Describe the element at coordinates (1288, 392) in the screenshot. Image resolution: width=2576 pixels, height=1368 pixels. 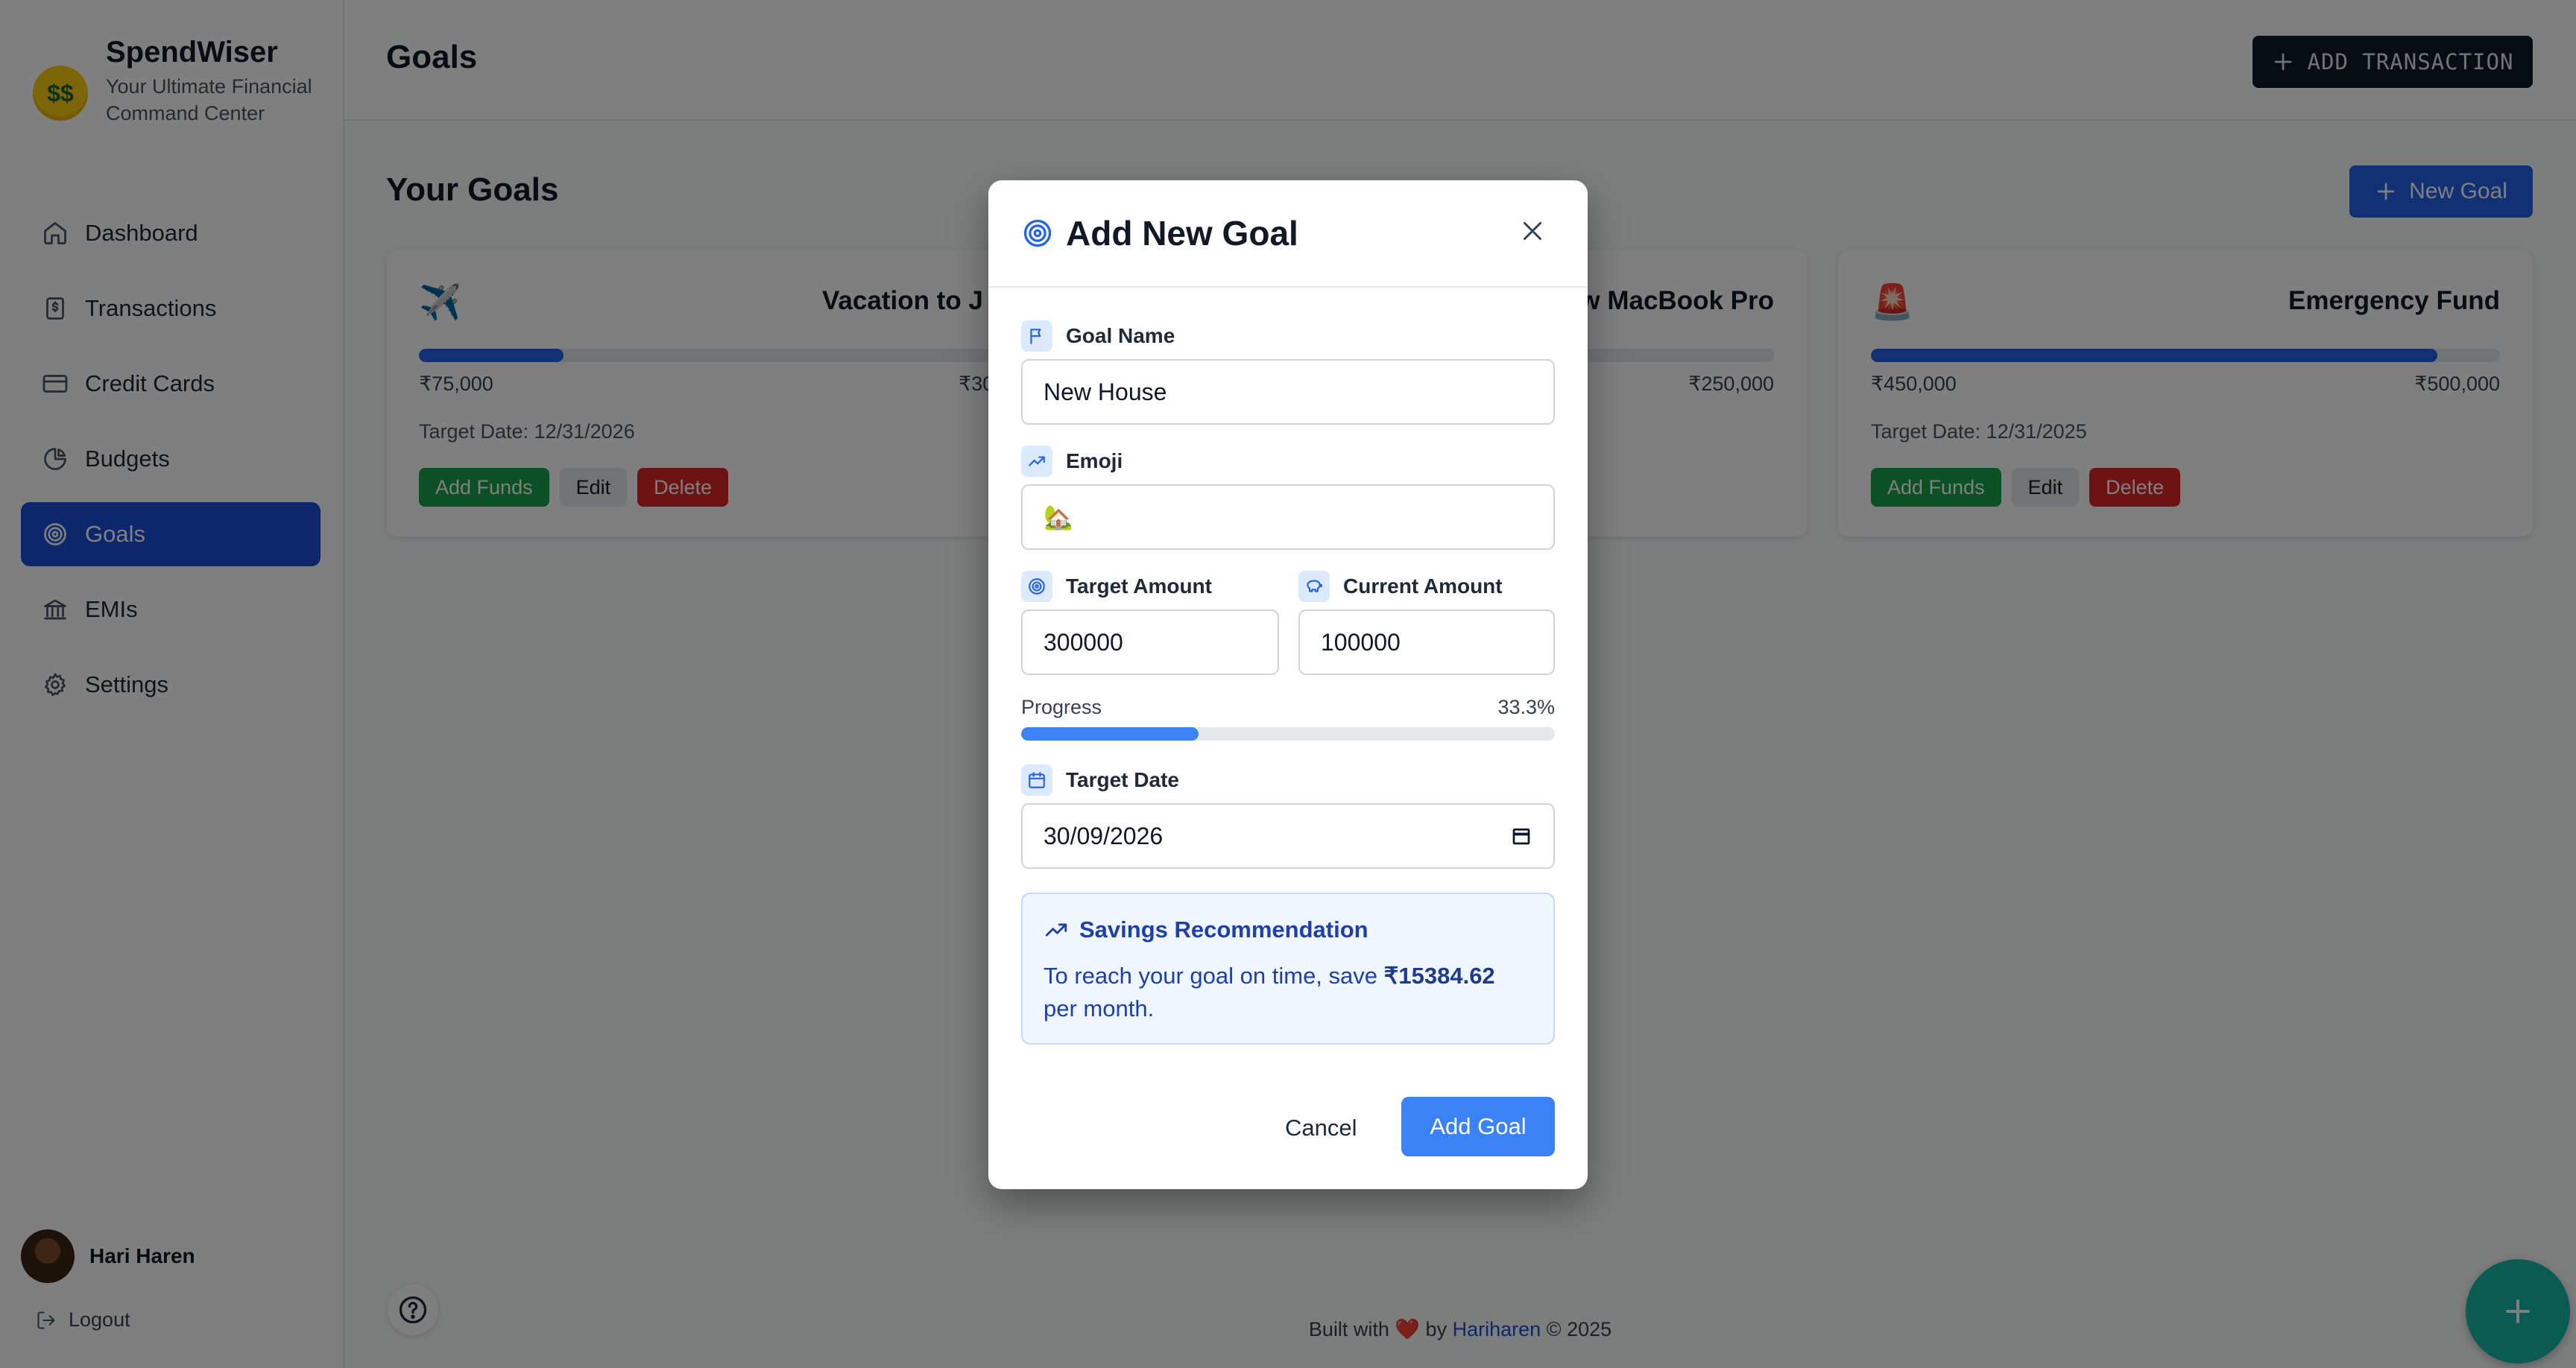
I see `goal-name-input: New House` at that location.